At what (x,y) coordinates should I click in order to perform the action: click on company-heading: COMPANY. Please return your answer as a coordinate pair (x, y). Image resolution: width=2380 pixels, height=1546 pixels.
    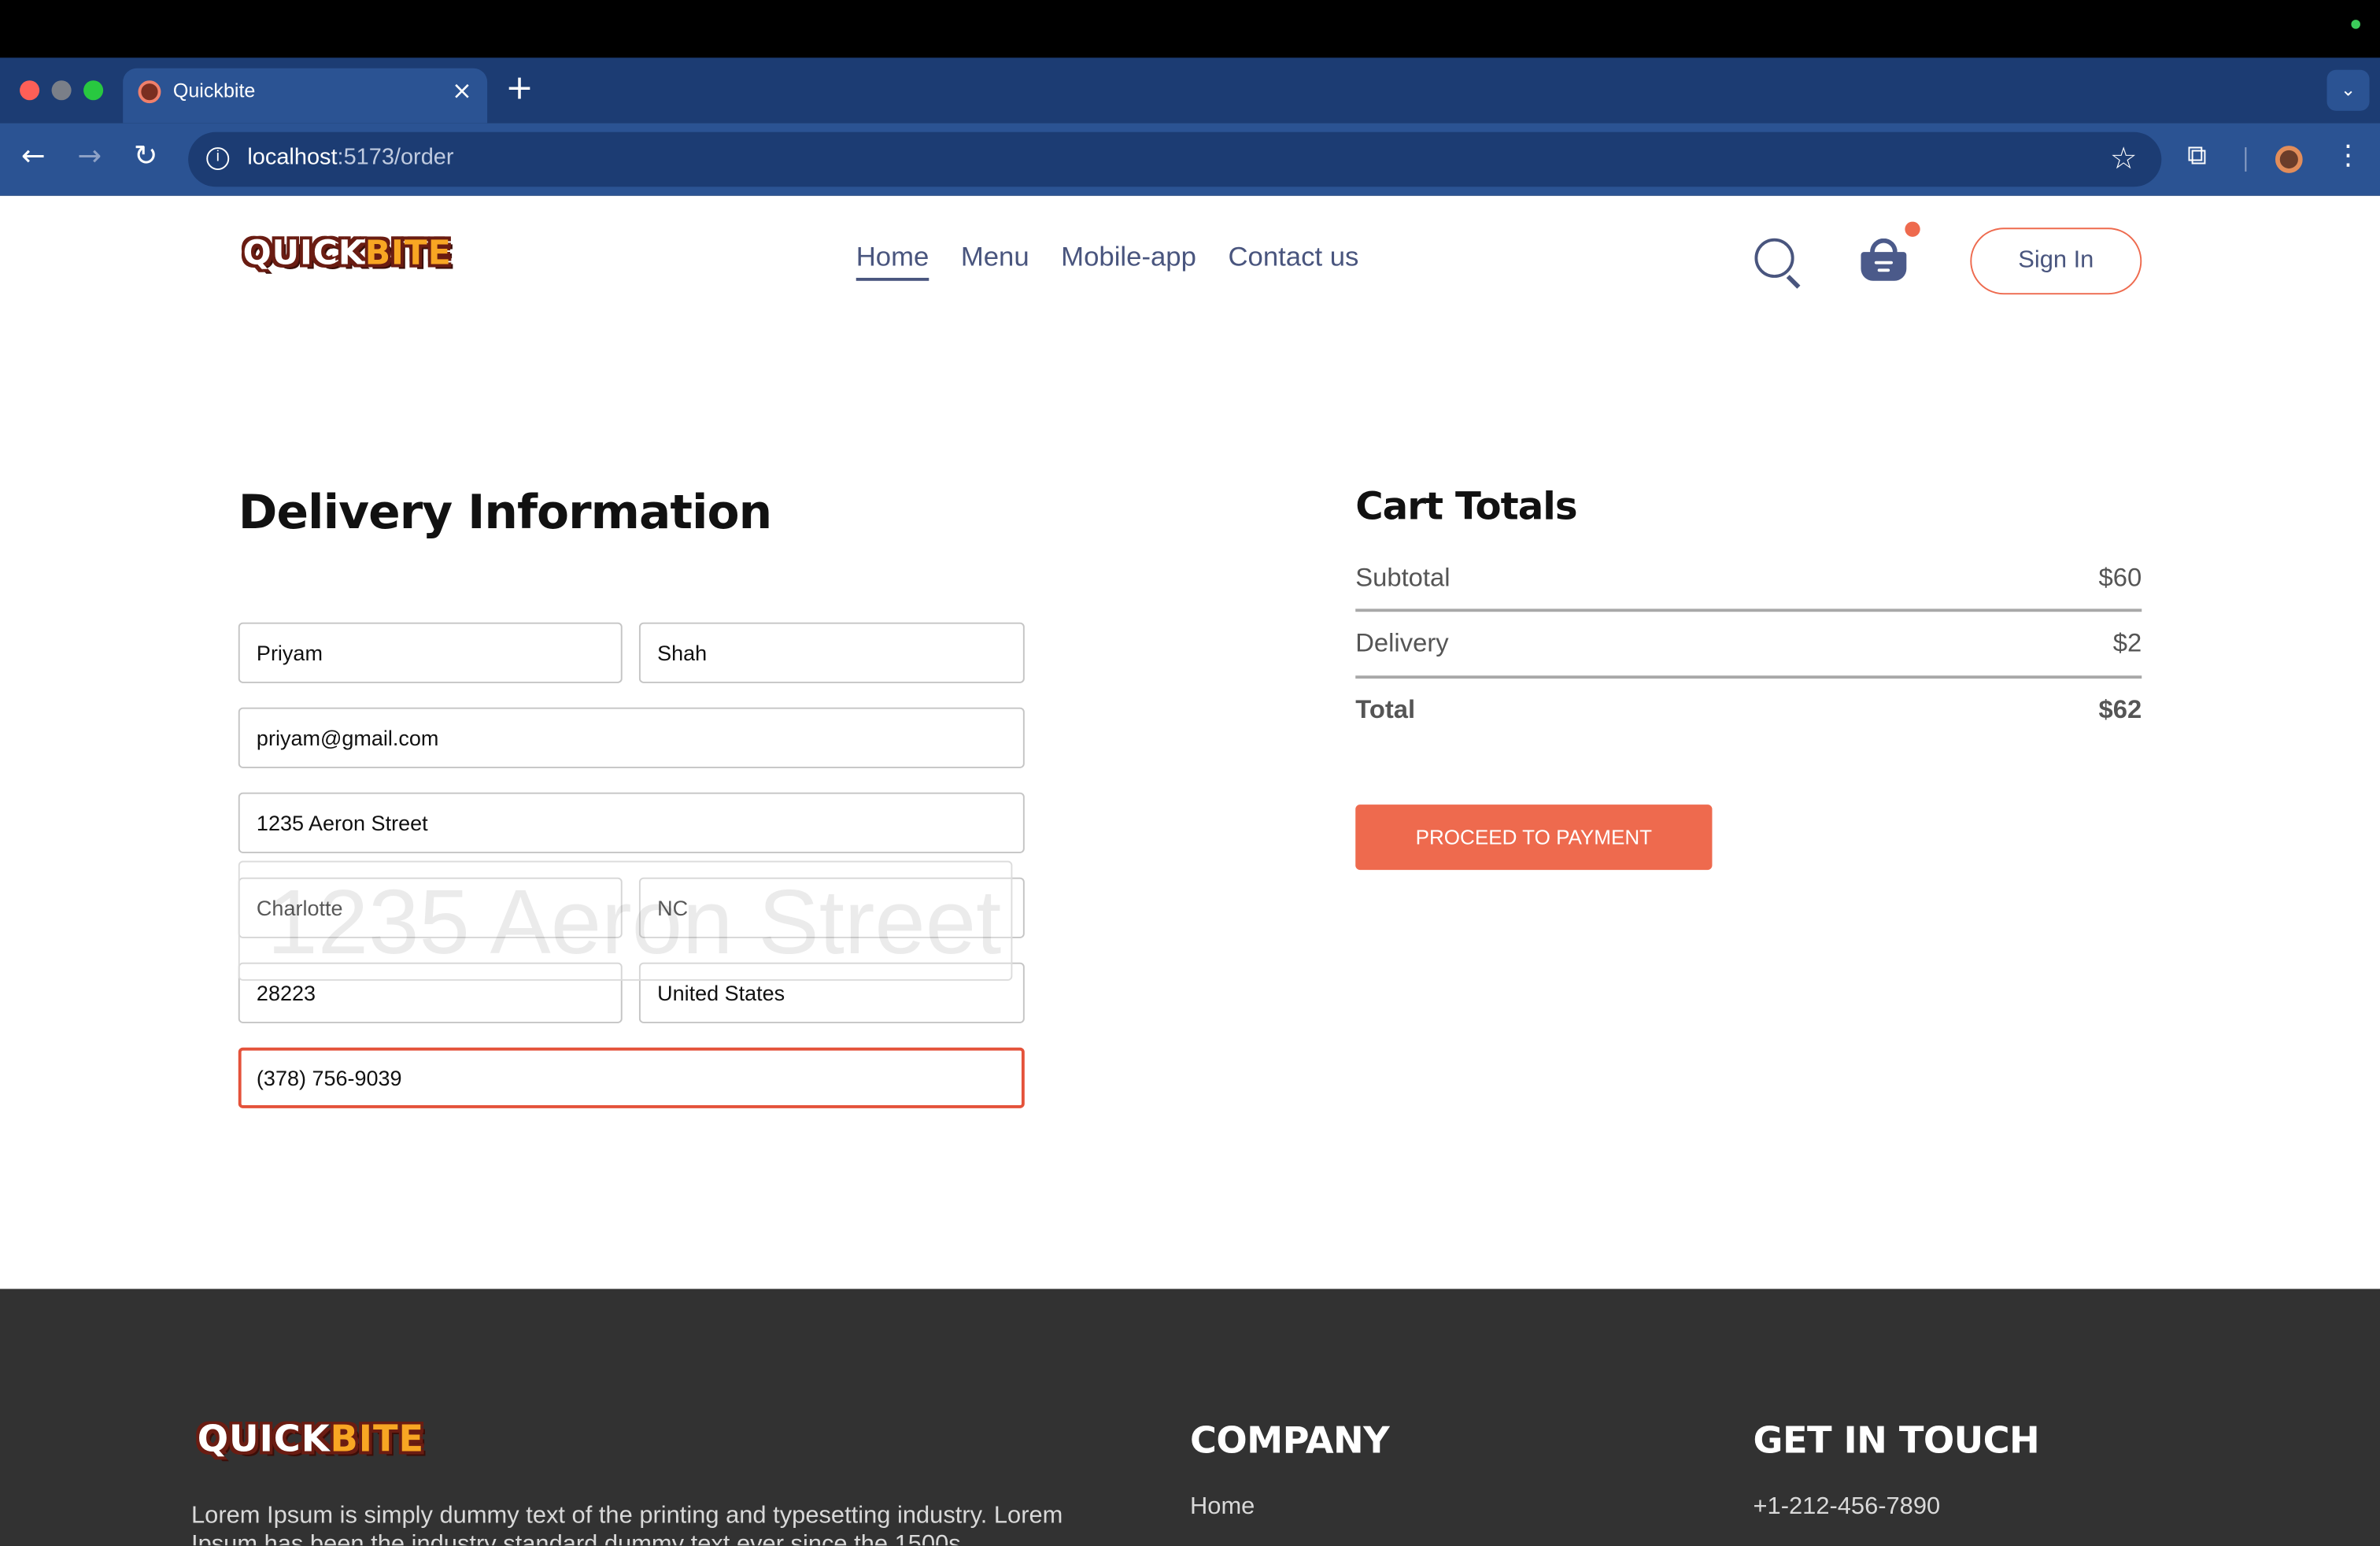
    Looking at the image, I should click on (1290, 1441).